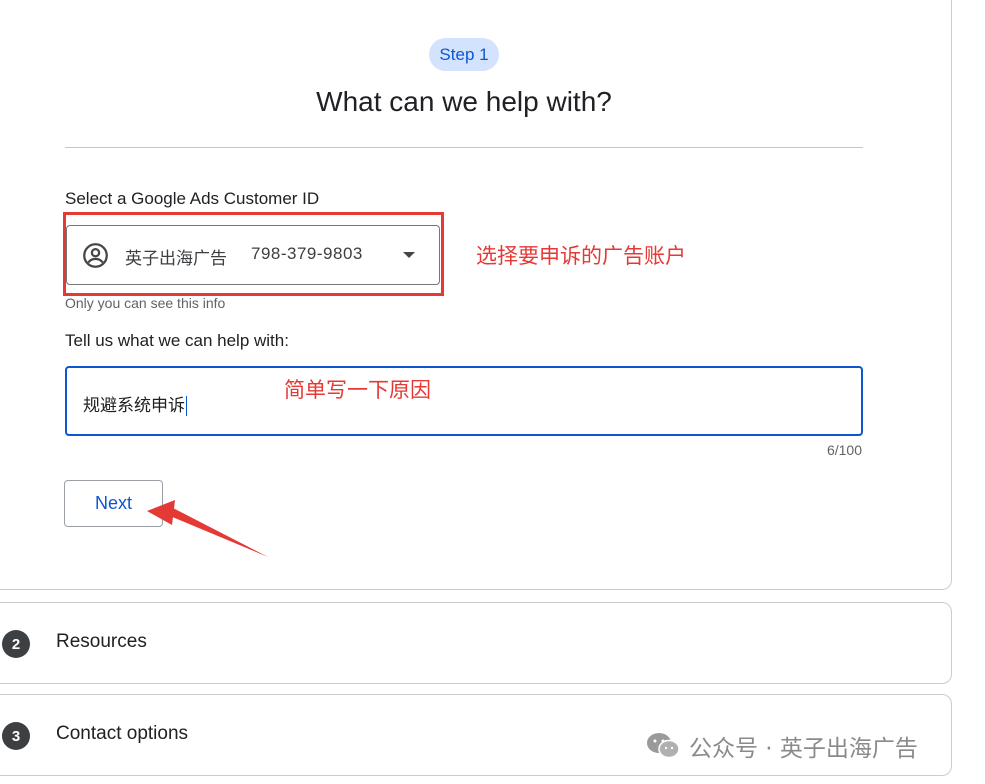  I want to click on text-cursor, so click(186, 406).